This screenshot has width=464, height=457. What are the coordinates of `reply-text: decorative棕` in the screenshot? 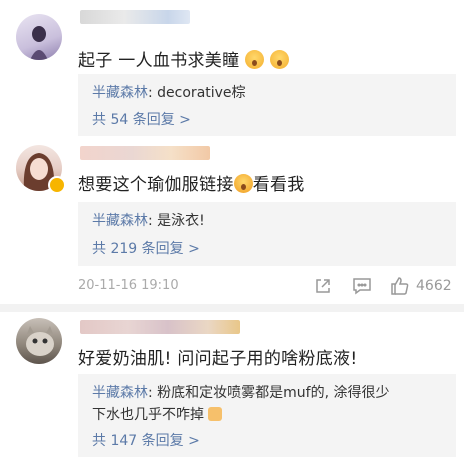 It's located at (201, 93).